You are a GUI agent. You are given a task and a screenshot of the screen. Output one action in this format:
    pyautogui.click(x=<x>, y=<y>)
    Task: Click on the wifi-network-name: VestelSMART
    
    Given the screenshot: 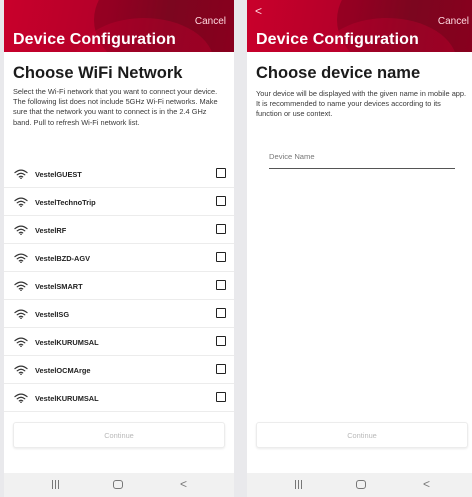 What is the action you would take?
    pyautogui.click(x=59, y=286)
    